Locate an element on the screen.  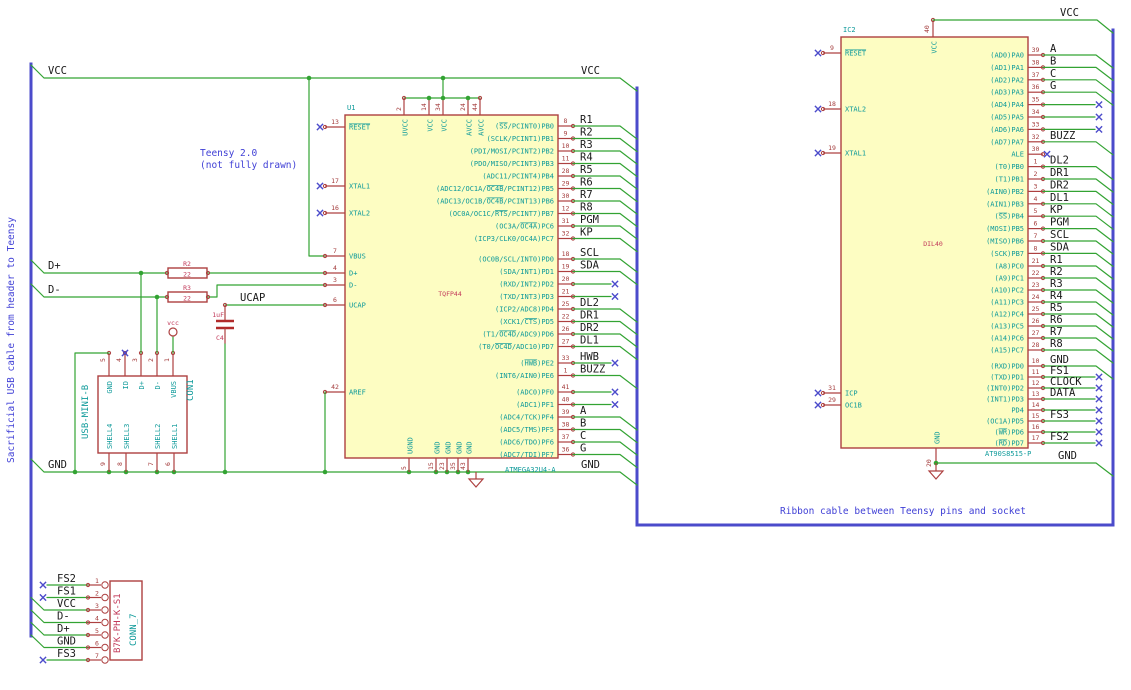
pin-number: 33 is located at coordinates (566, 358).